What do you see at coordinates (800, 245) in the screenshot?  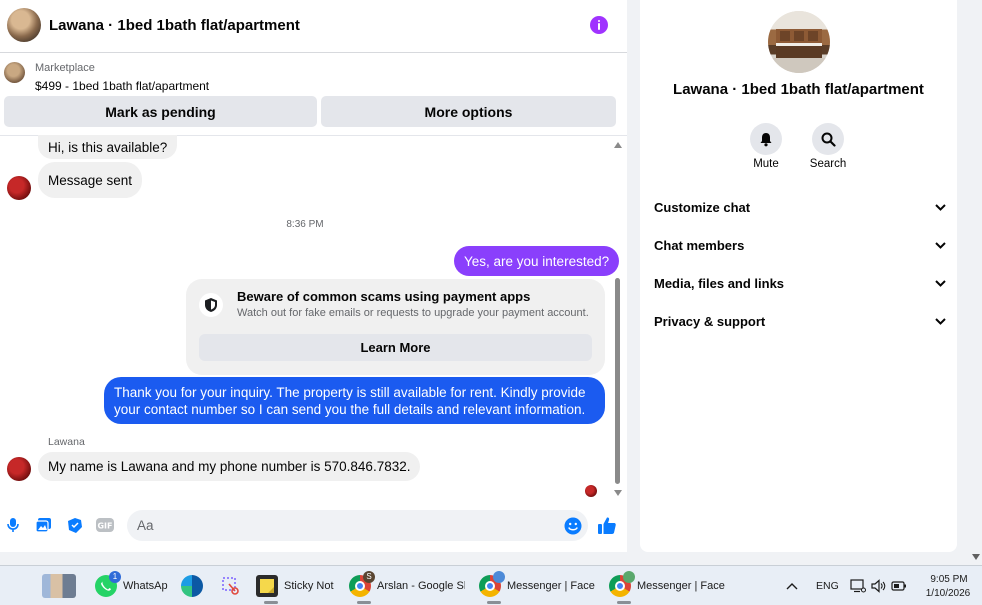 I see `section-chat-members: Chat members` at bounding box center [800, 245].